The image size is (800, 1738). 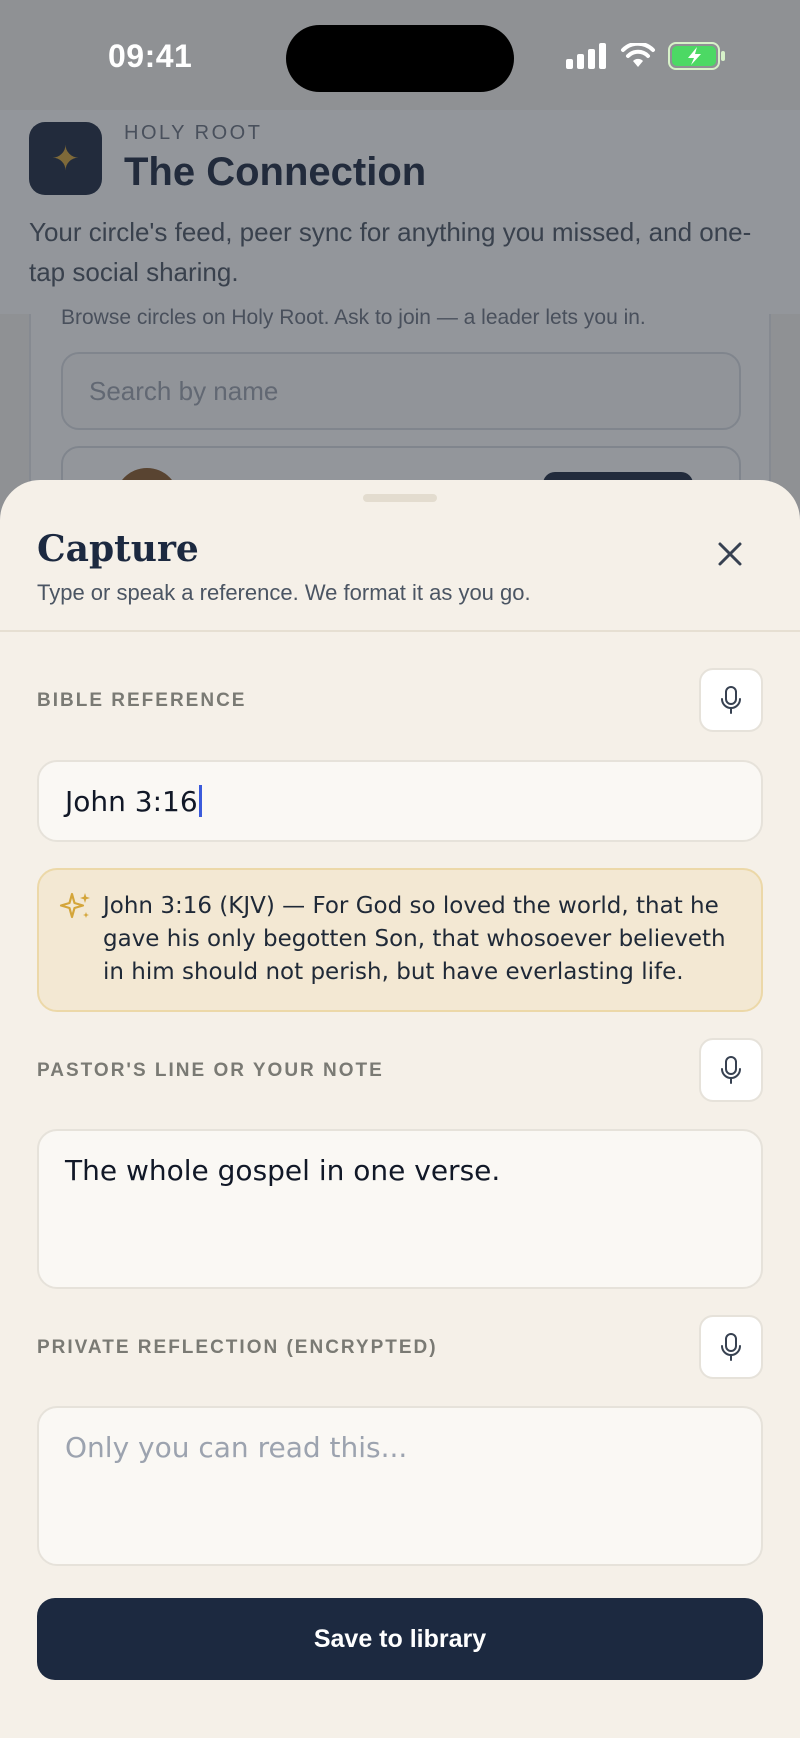 What do you see at coordinates (142, 700) in the screenshot?
I see `reference-label: BIBLE REFERENCE` at bounding box center [142, 700].